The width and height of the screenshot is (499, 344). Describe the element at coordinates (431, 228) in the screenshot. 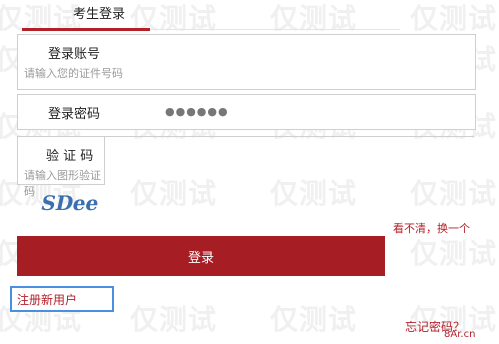

I see `refresh-captcha-link: 看不清，换一个` at that location.